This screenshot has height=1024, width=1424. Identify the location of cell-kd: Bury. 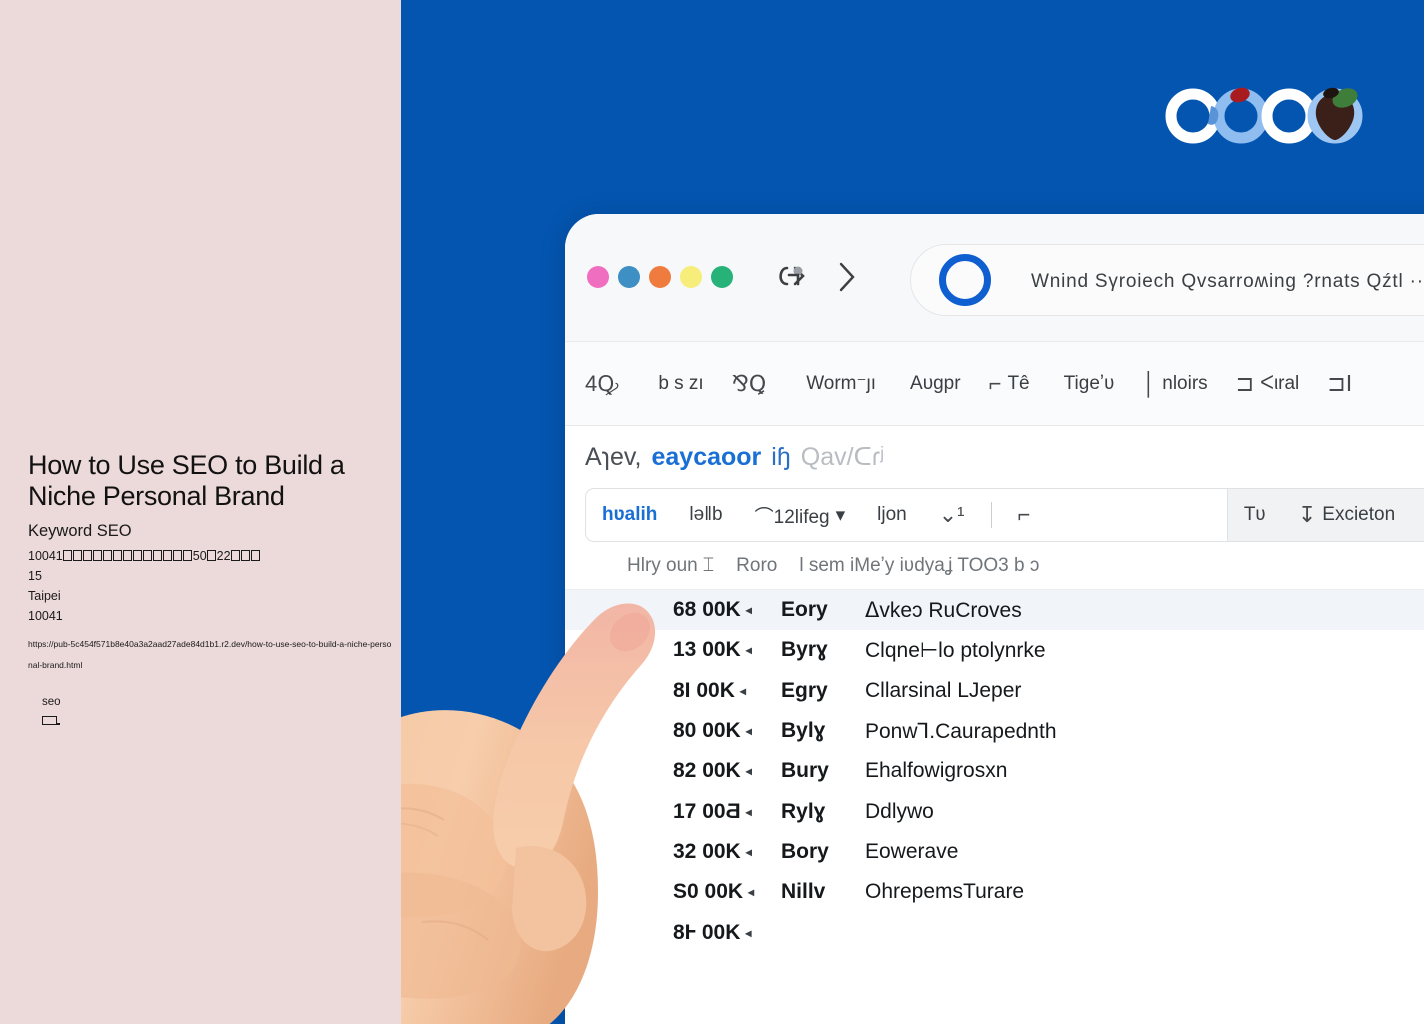
(805, 771).